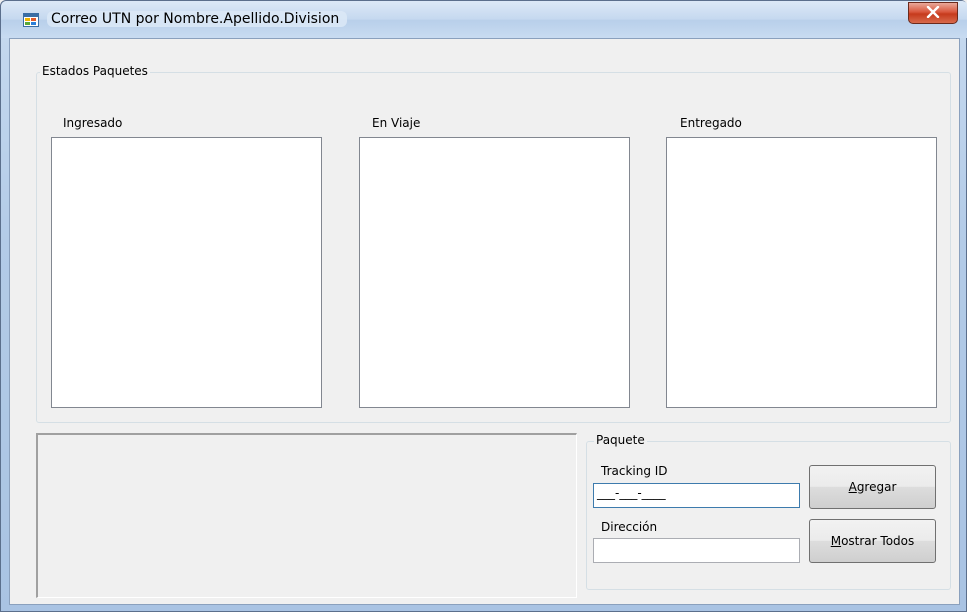 The image size is (967, 612). What do you see at coordinates (186, 272) in the screenshot?
I see `ingresado-listbox` at bounding box center [186, 272].